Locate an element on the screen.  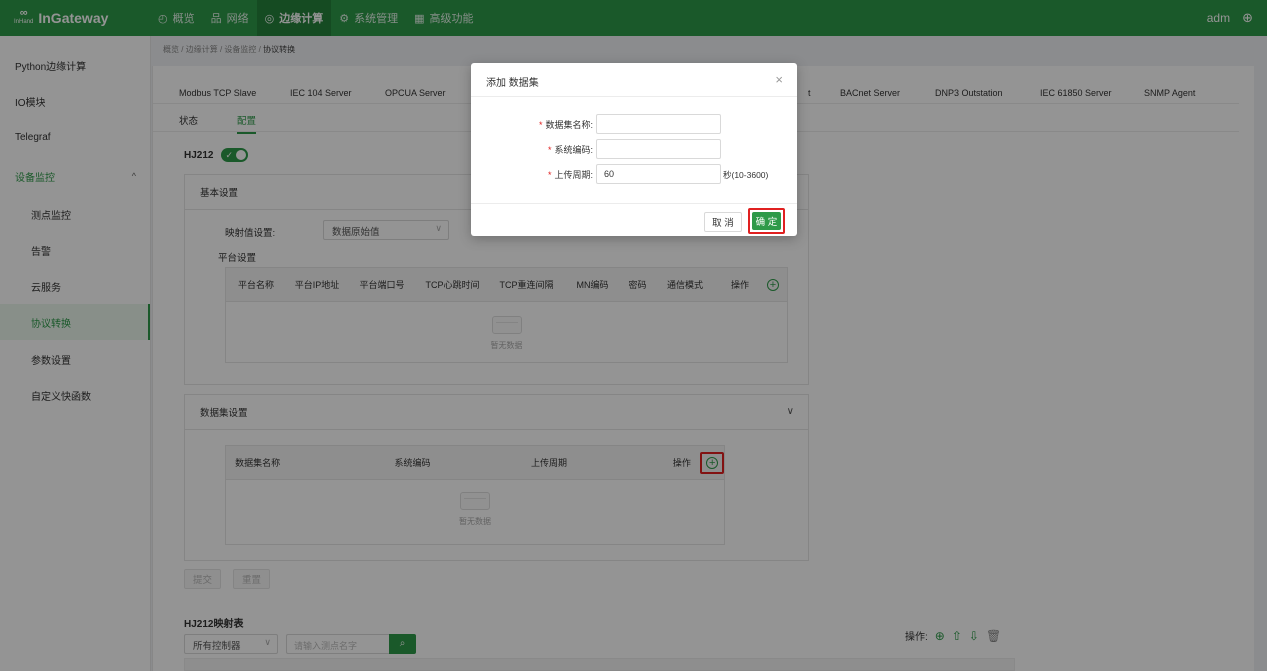
upload-period-input: 60 is located at coordinates (658, 174).